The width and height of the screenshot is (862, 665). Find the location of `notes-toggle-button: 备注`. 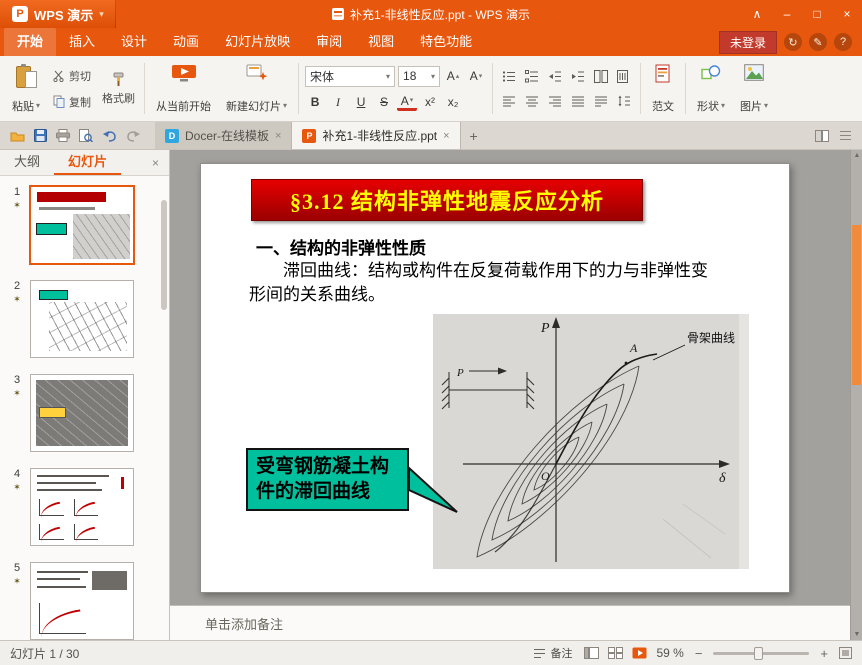

notes-toggle-button: 备注 is located at coordinates (552, 653).